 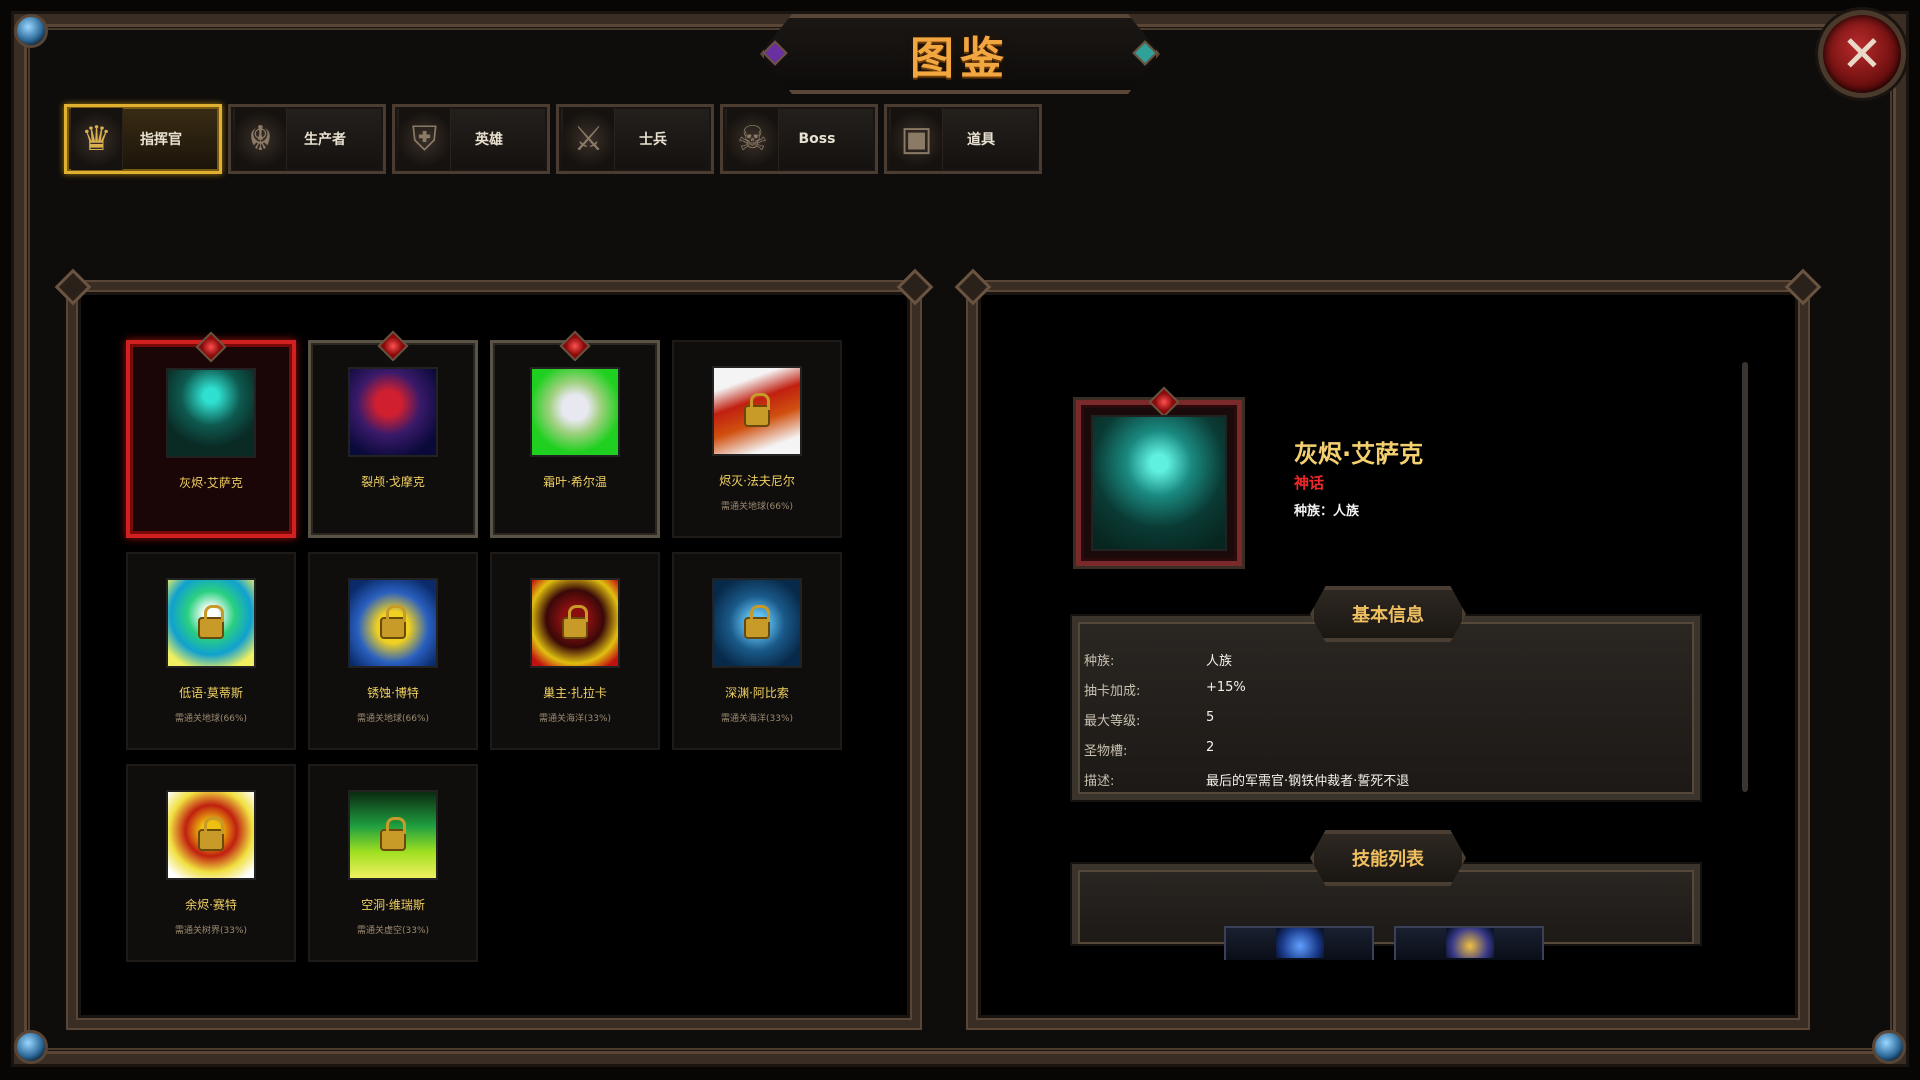 What do you see at coordinates (1210, 717) in the screenshot?
I see `info-value: 5` at bounding box center [1210, 717].